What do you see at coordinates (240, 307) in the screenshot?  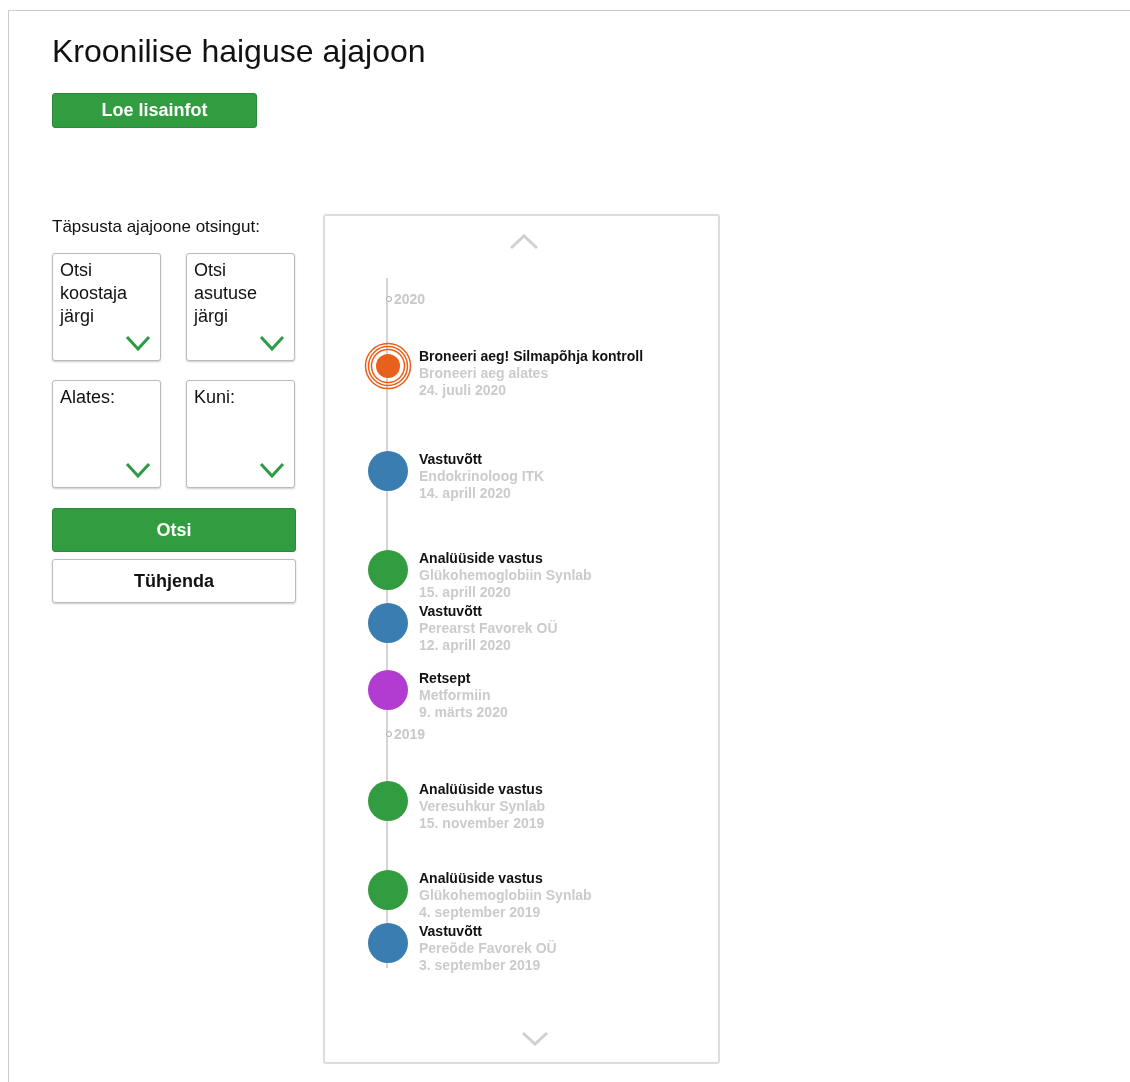 I see `filter-dropdown: Otsi asutuse järgi` at bounding box center [240, 307].